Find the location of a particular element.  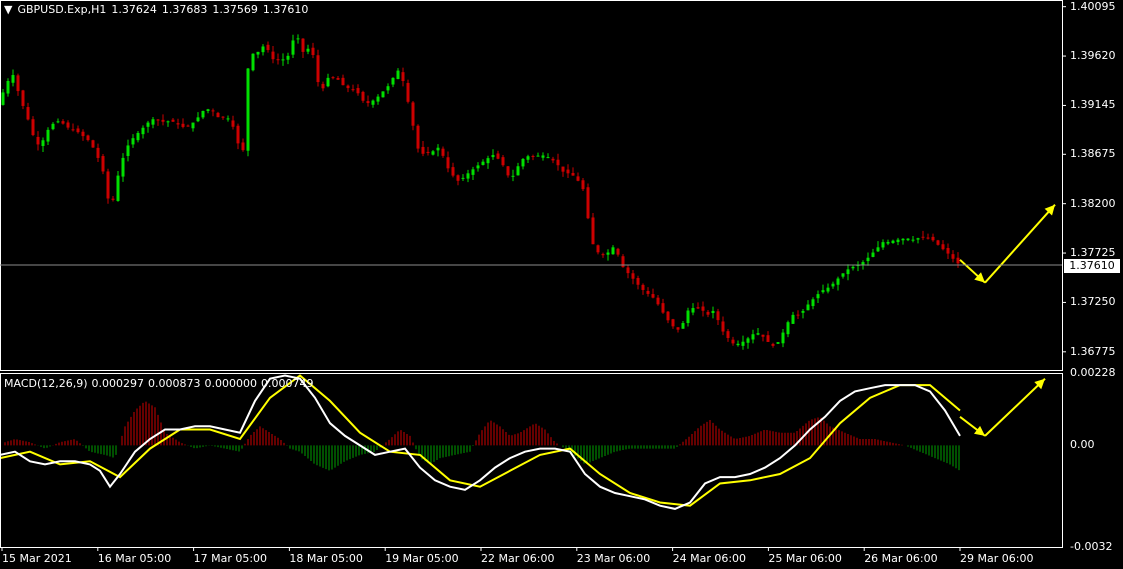

macd-value-0: 0.000297 is located at coordinates (118, 383).